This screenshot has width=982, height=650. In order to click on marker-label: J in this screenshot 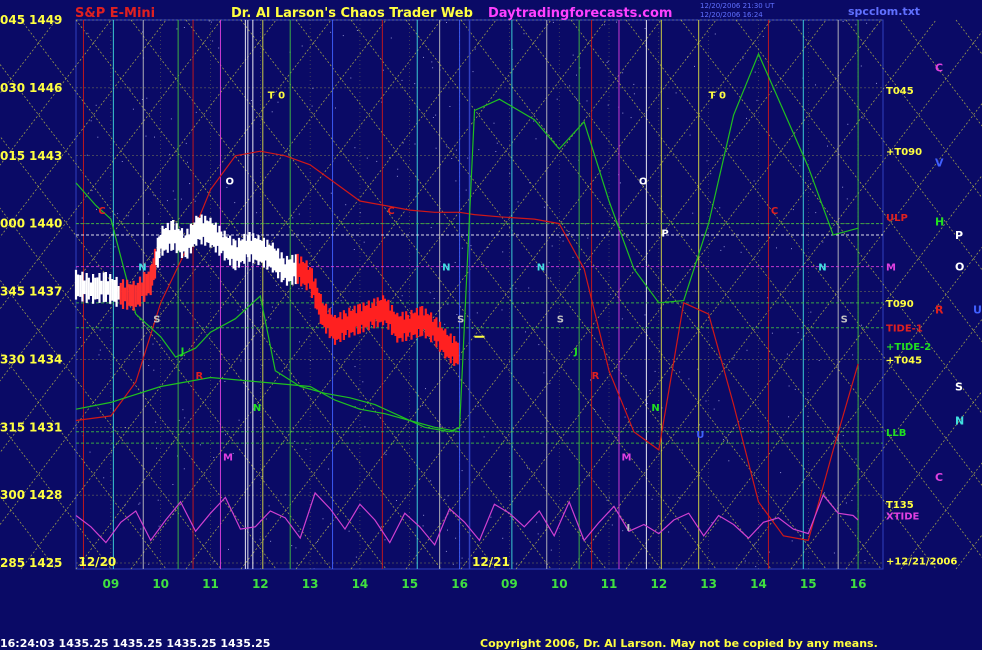, I will do `click(575, 351)`.